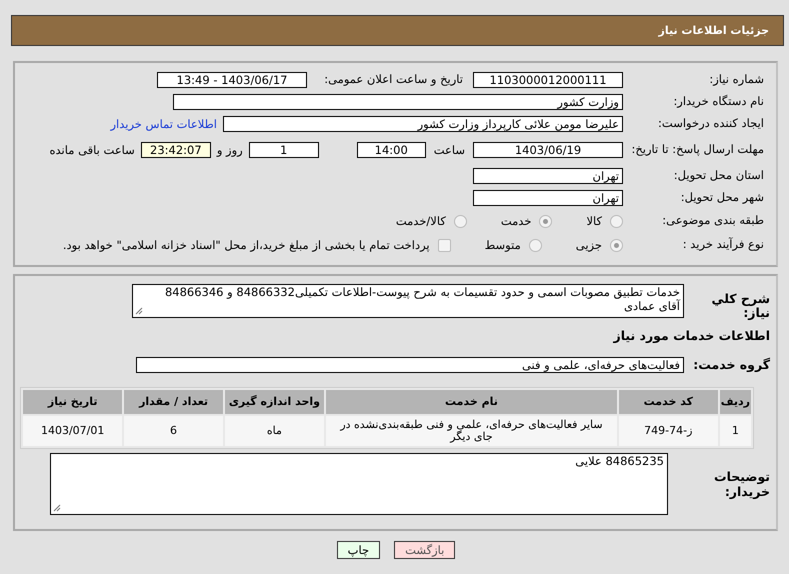  I want to click on field-label: ایجاد کننده درخواست:, so click(710, 124).